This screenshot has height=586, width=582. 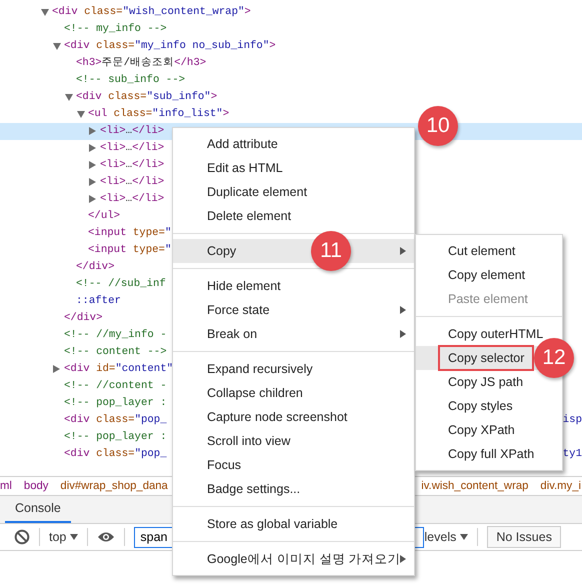 I want to click on code-fragment: ty1, so click(x=572, y=454).